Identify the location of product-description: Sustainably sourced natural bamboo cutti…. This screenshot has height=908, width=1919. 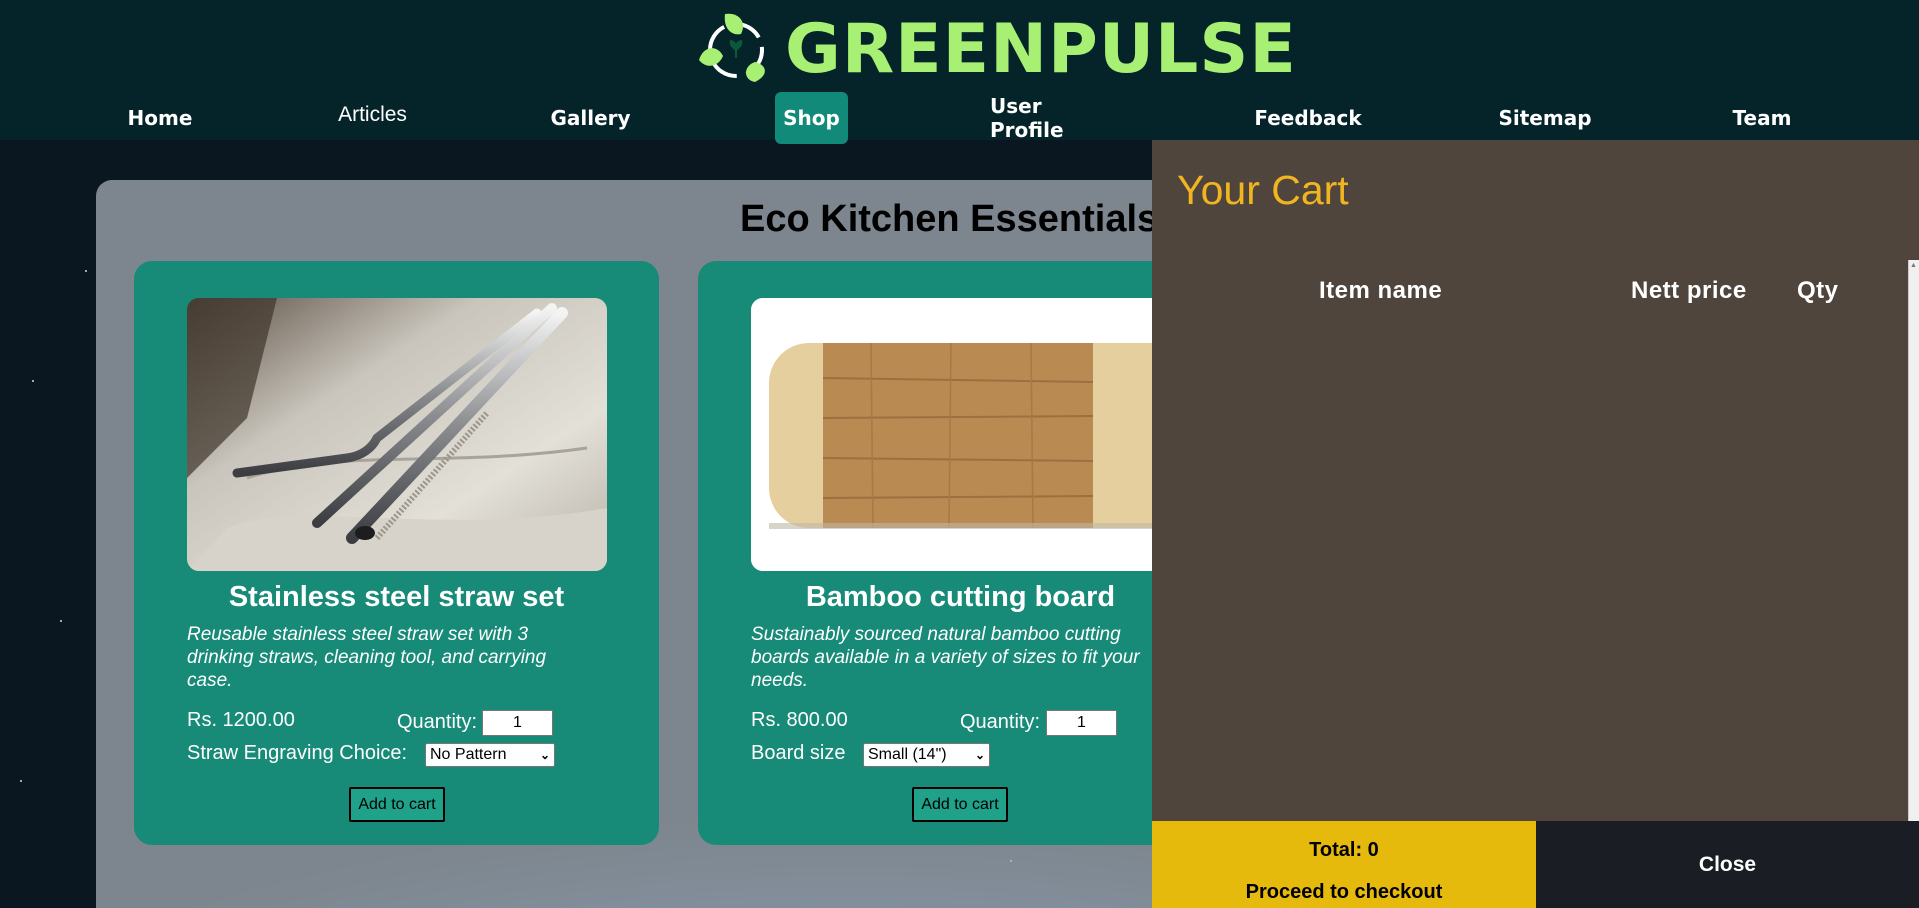
(945, 657).